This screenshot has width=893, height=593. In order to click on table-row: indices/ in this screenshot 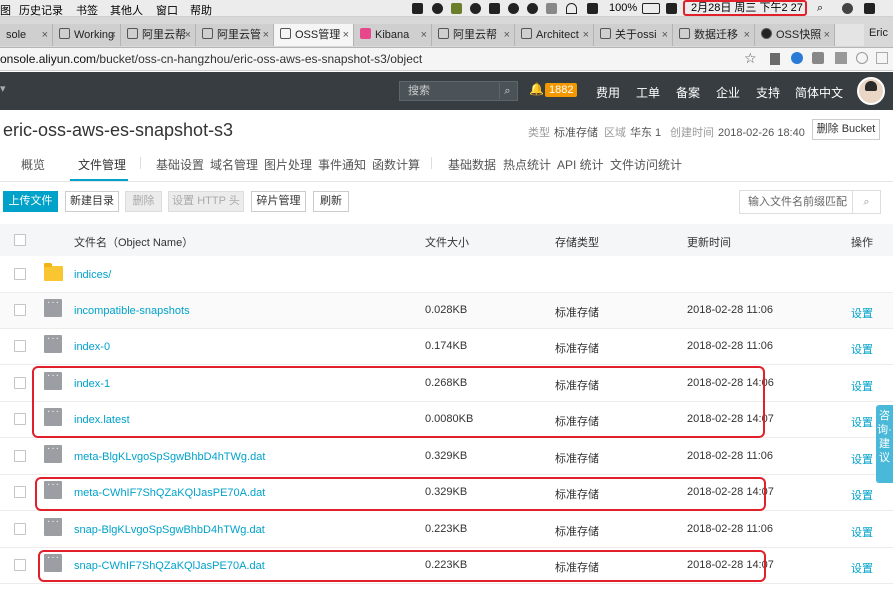, I will do `click(446, 275)`.